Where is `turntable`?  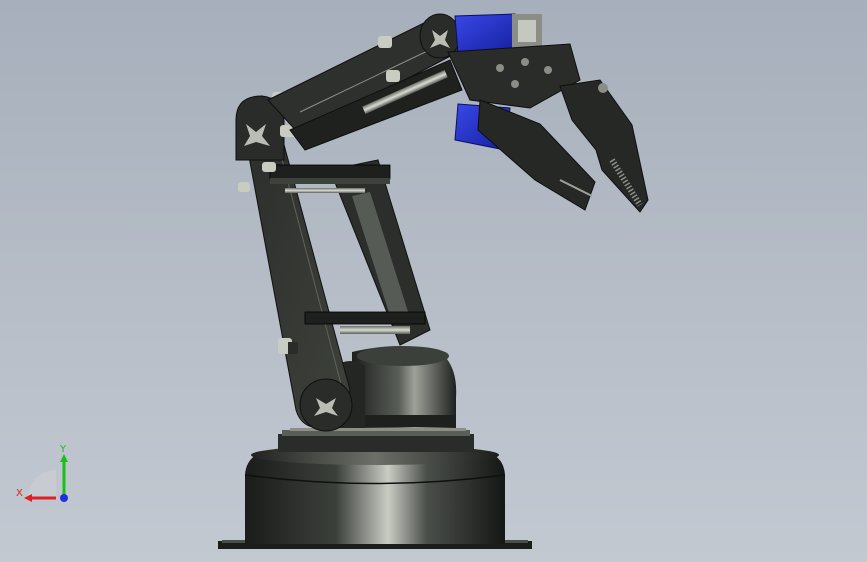
turntable is located at coordinates (376, 440).